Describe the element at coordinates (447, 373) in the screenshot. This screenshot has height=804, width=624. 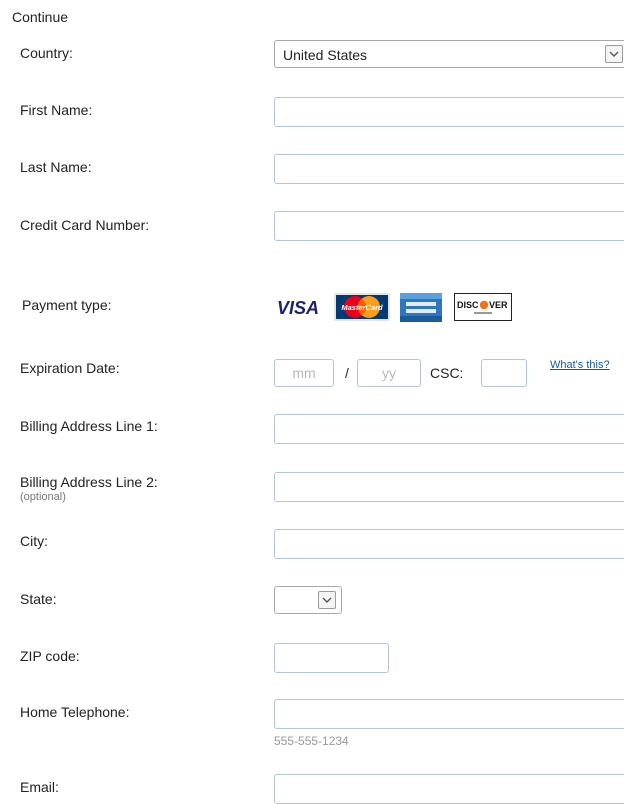
I see `csc-label: CSC:` at that location.